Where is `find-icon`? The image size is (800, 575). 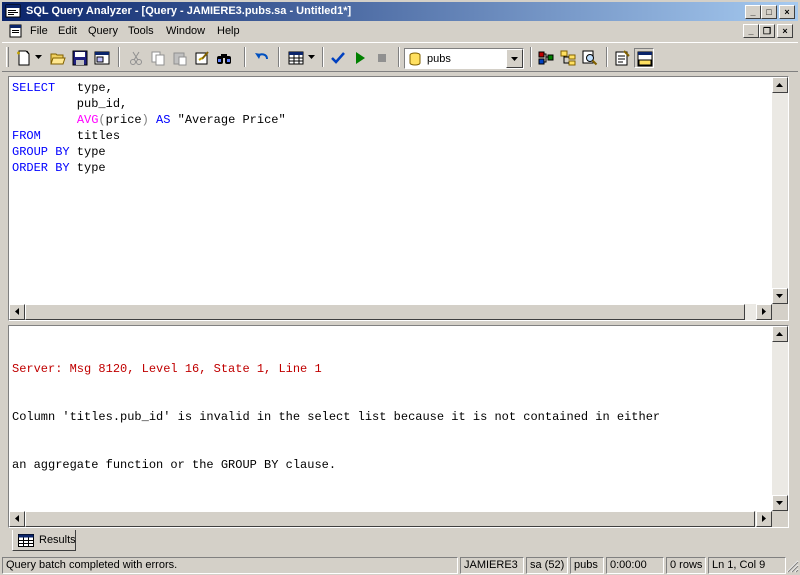 find-icon is located at coordinates (224, 58).